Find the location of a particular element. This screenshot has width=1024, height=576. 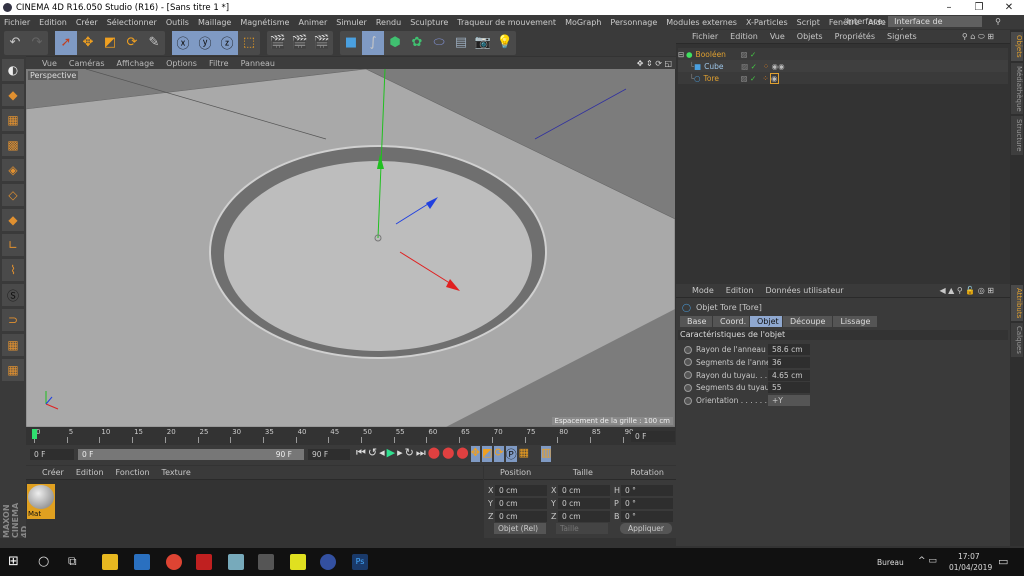

tab-coord: Coord. is located at coordinates (731, 321).